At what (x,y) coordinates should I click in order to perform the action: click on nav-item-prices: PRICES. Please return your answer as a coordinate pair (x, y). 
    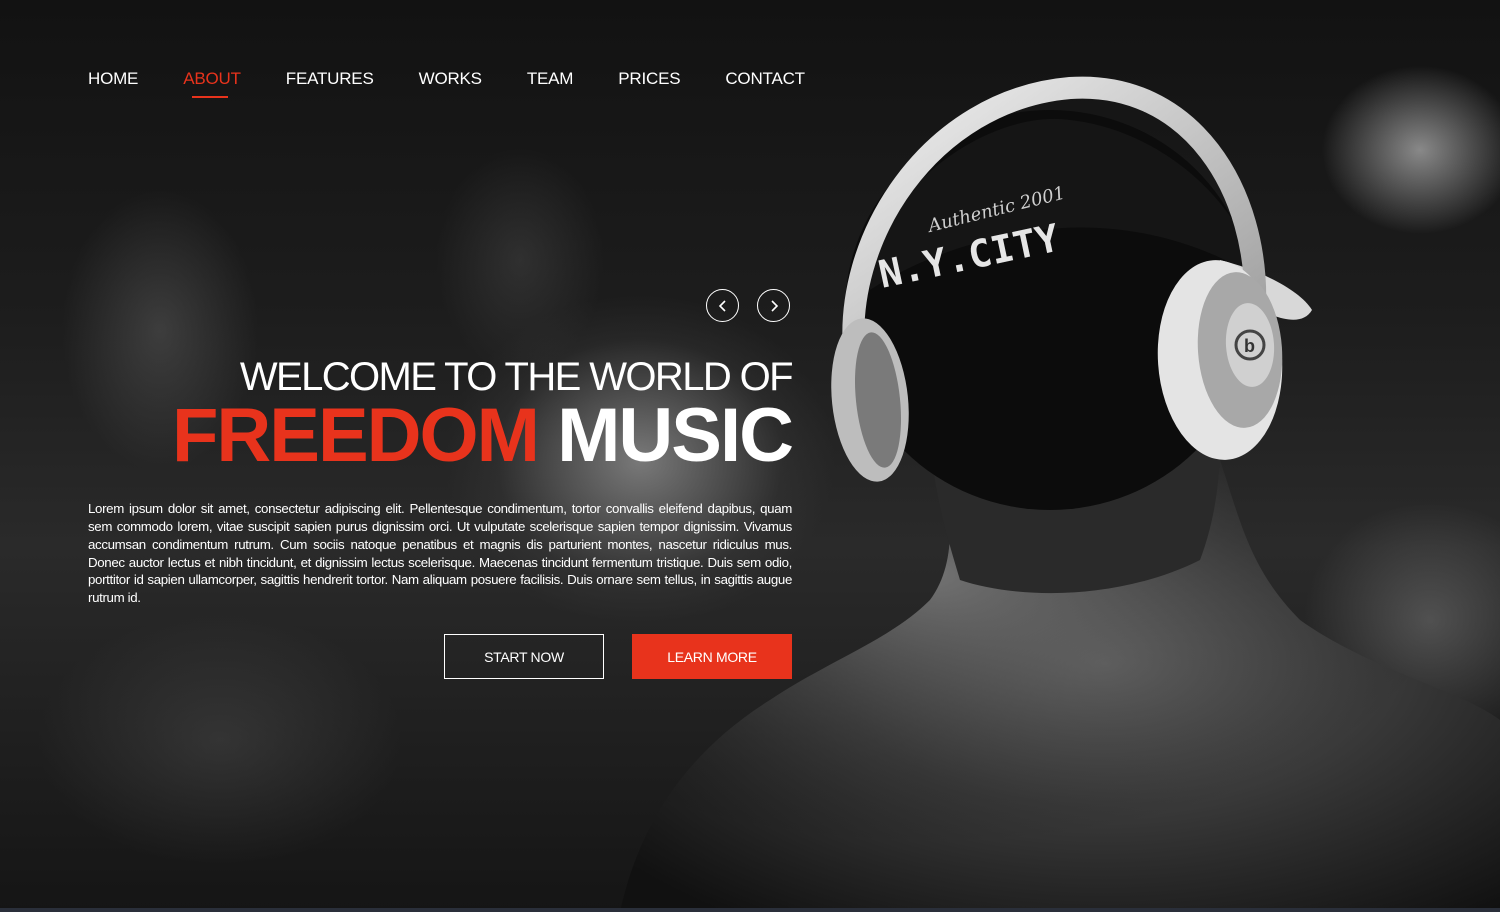
    Looking at the image, I should click on (649, 79).